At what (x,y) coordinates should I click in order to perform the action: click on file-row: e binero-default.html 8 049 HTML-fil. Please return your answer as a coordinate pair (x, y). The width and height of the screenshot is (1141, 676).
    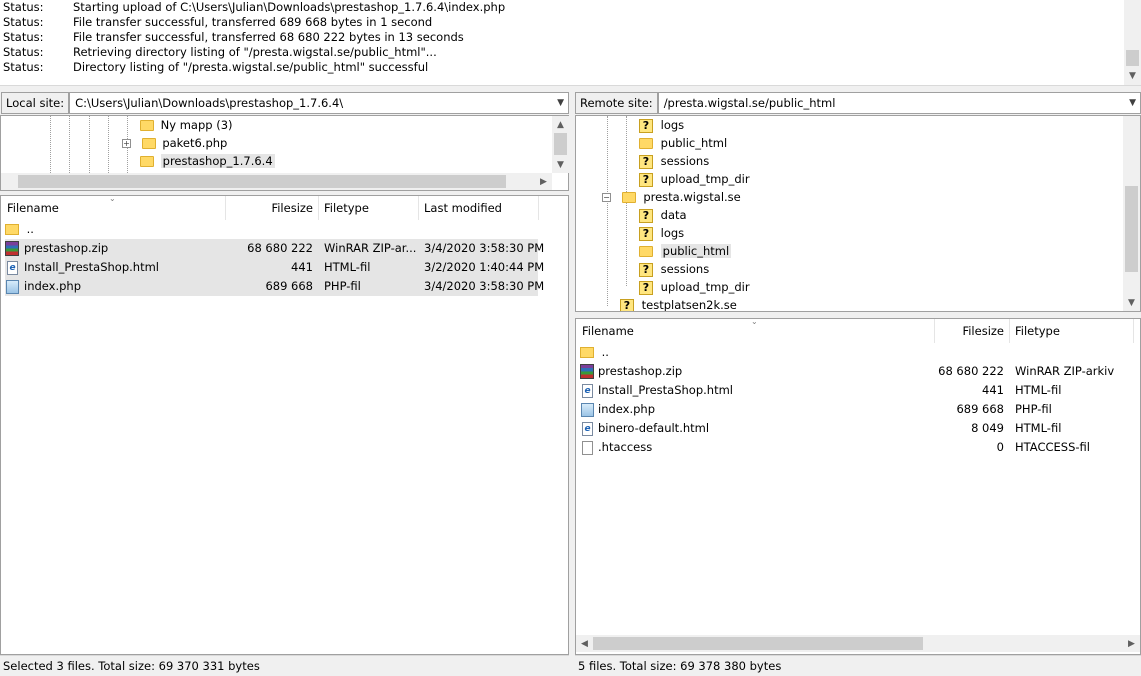
    Looking at the image, I should click on (856, 428).